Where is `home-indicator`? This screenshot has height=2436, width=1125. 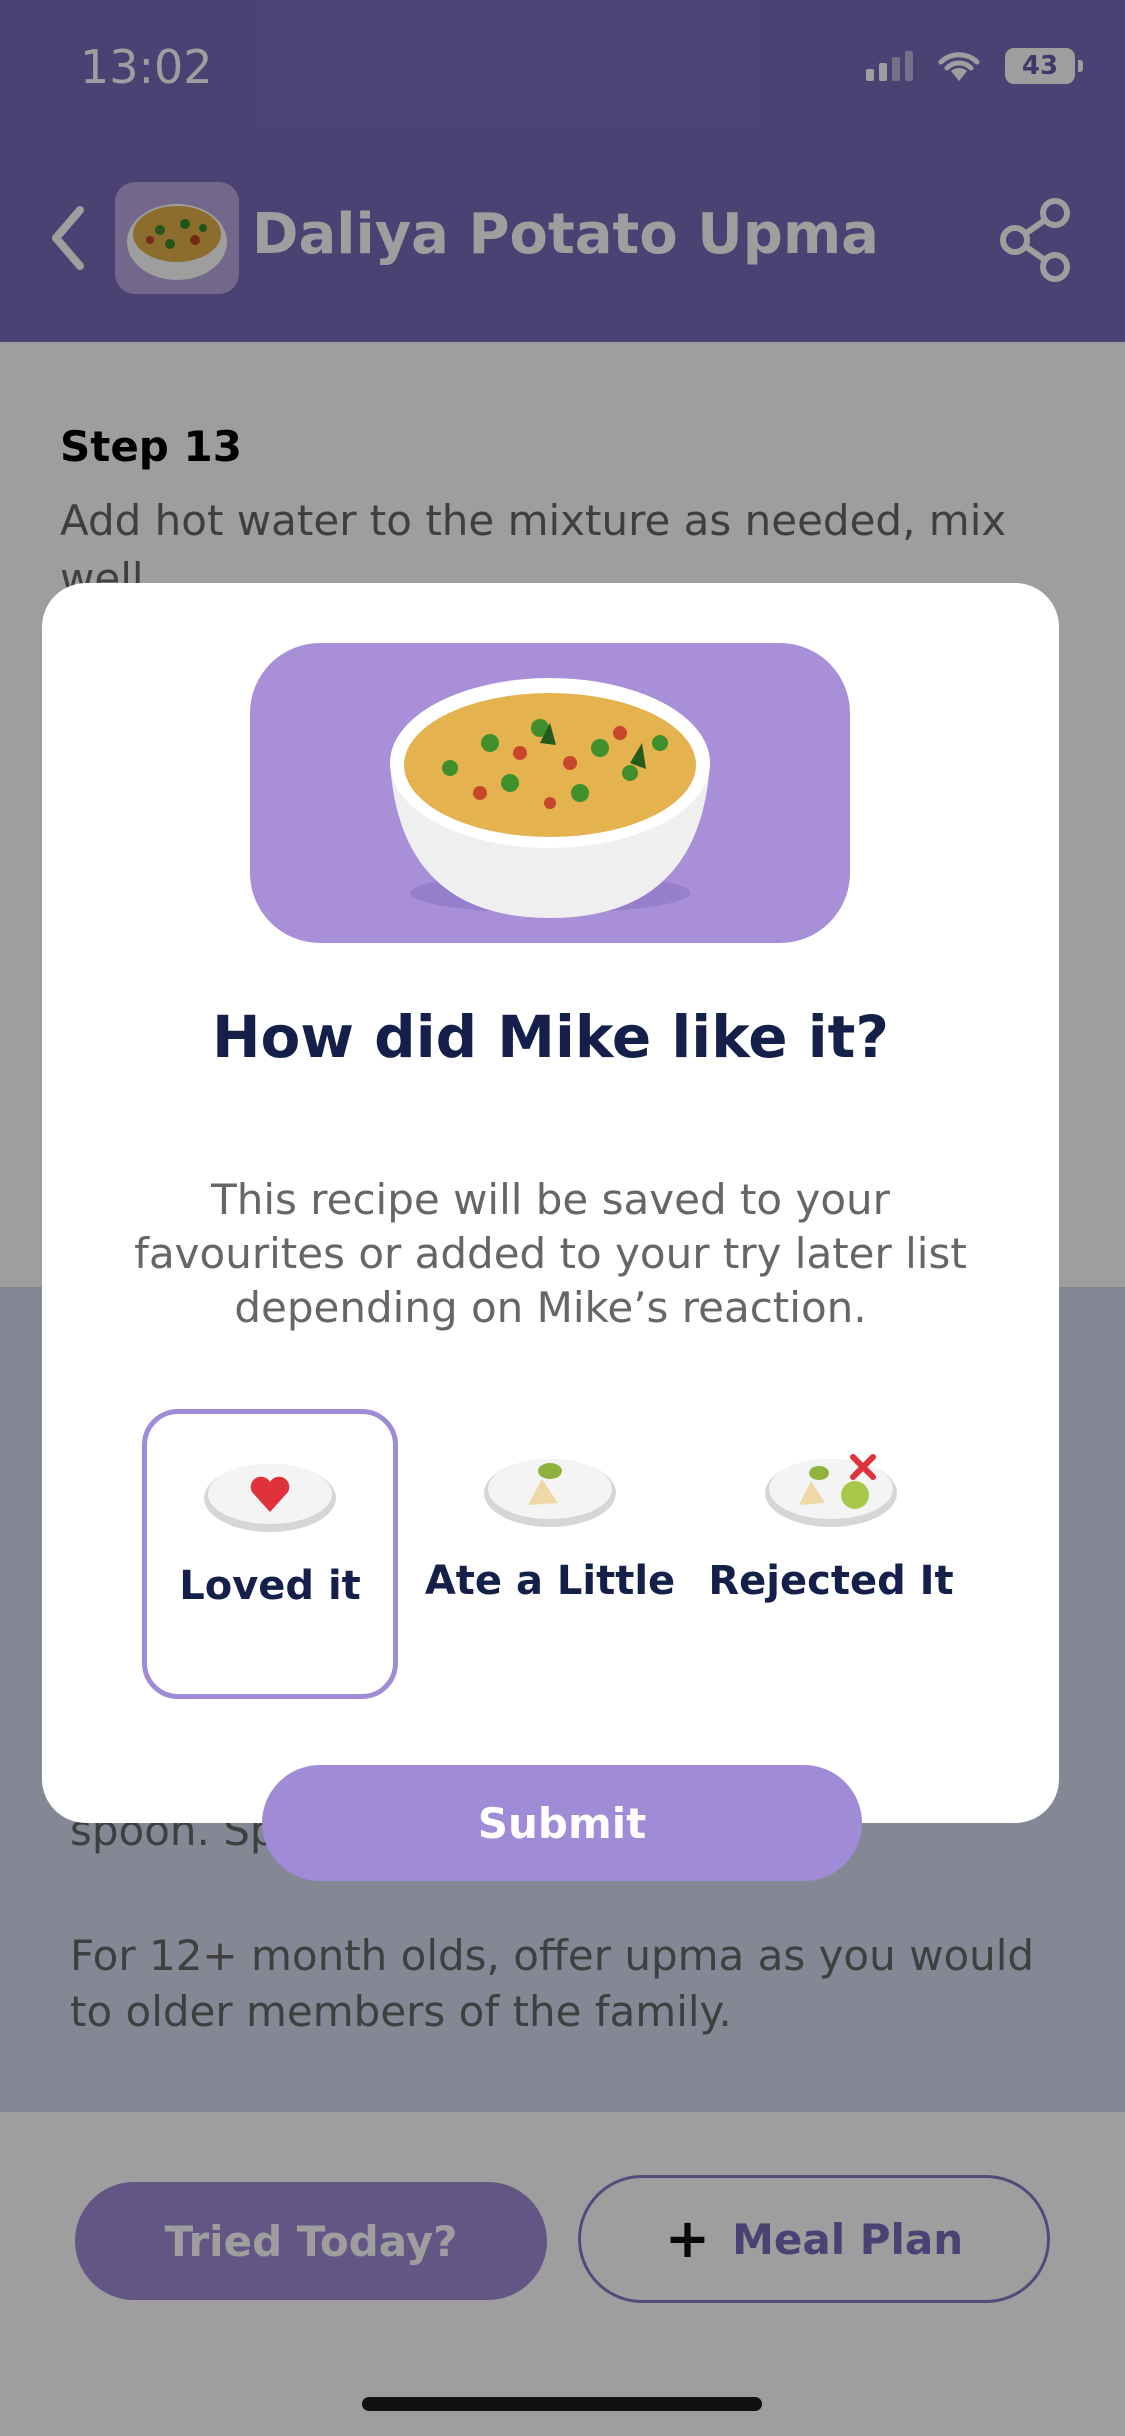 home-indicator is located at coordinates (562, 2404).